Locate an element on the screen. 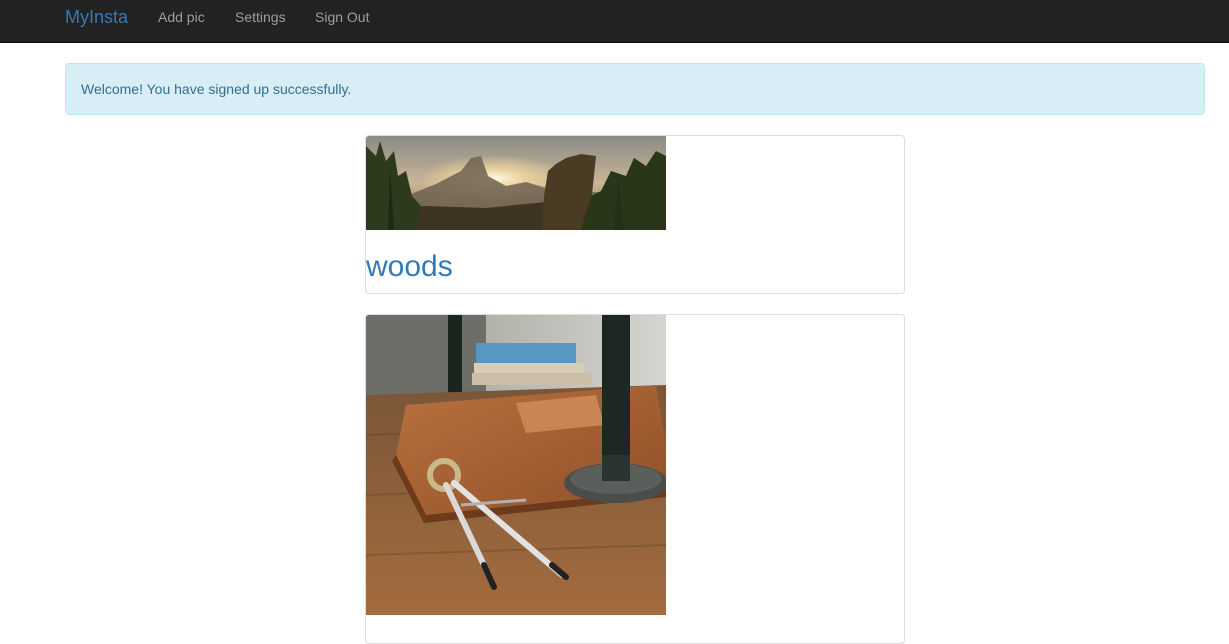 The width and height of the screenshot is (1229, 644). post-caption-link: woods is located at coordinates (409, 267).